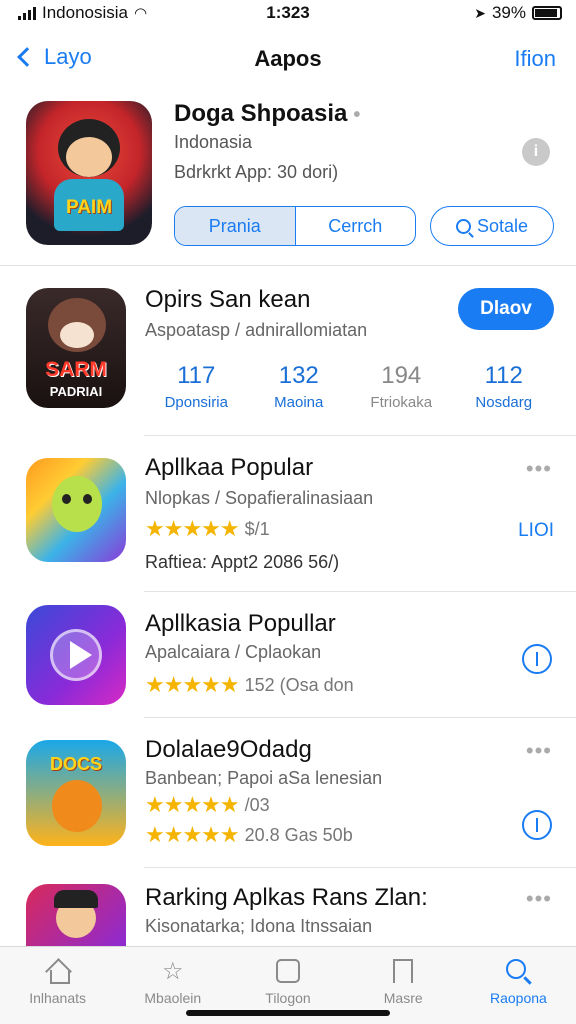 Image resolution: width=576 pixels, height=1024 pixels. I want to click on app-name-text: Doga Shpoasia, so click(261, 113).